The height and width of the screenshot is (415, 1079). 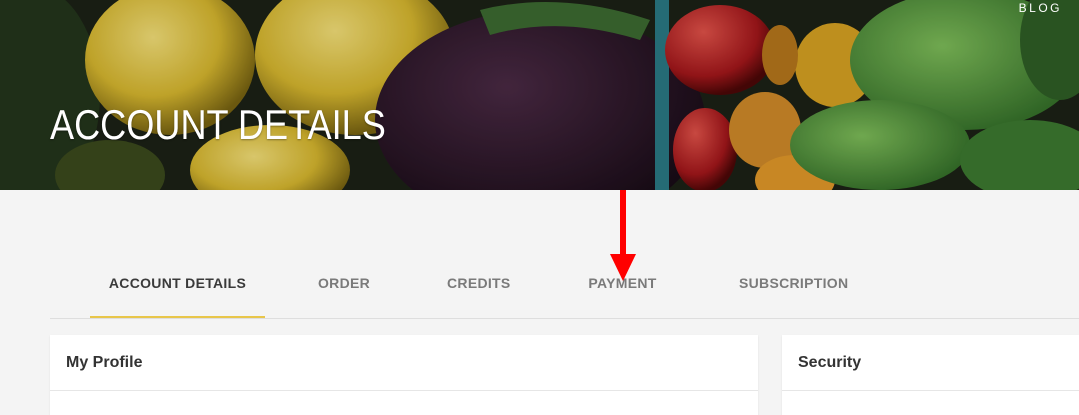 What do you see at coordinates (793, 283) in the screenshot?
I see `tab-subscription: SUBSCRIPTION` at bounding box center [793, 283].